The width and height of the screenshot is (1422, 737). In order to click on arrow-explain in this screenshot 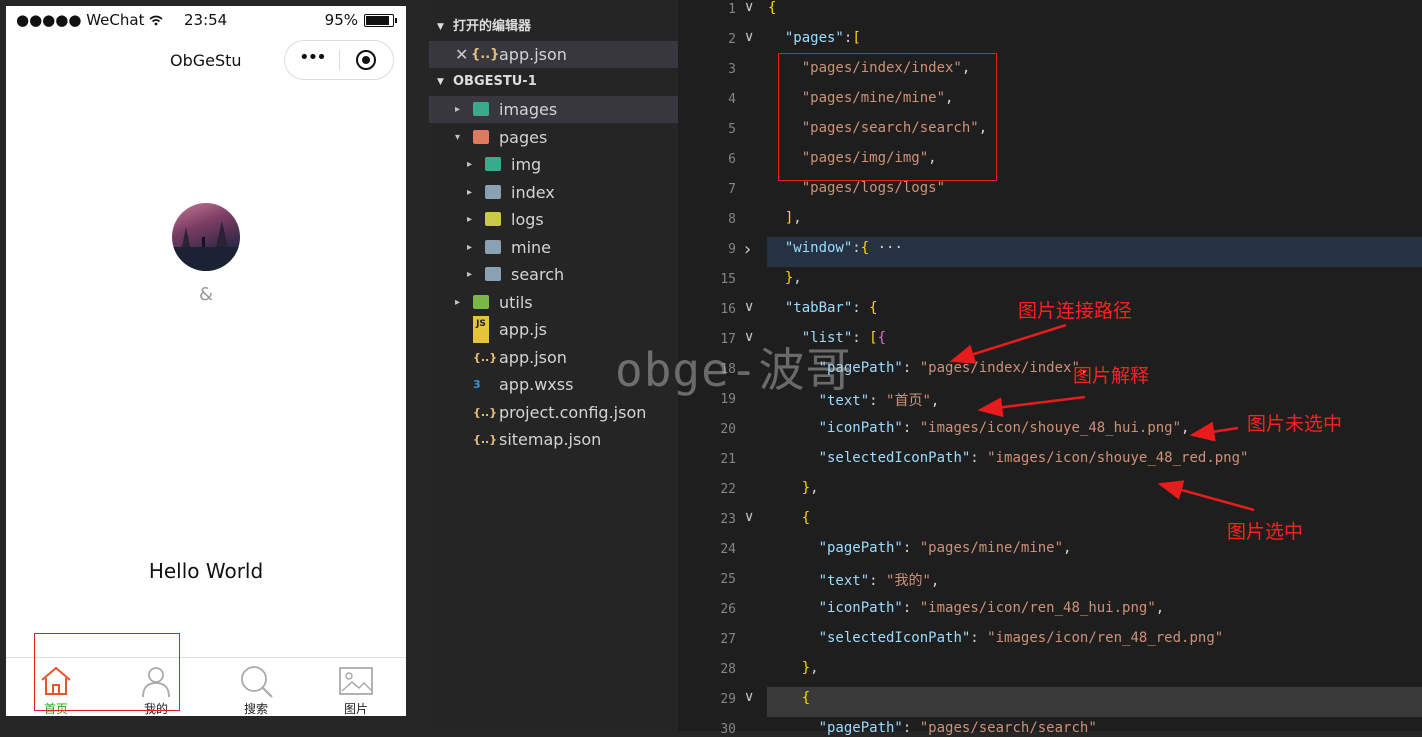, I will do `click(1031, 406)`.